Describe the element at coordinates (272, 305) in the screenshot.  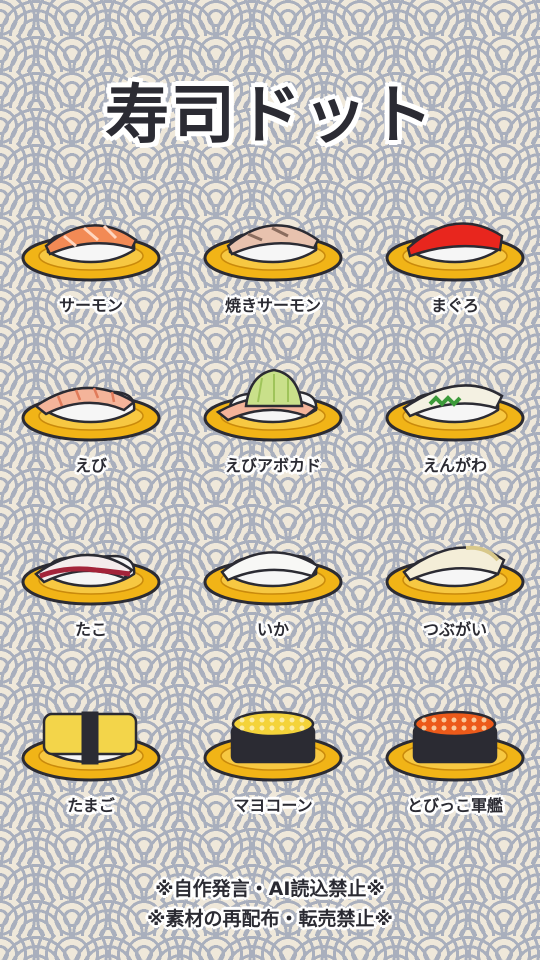
I see `sushi-label: 焼きサーモン` at that location.